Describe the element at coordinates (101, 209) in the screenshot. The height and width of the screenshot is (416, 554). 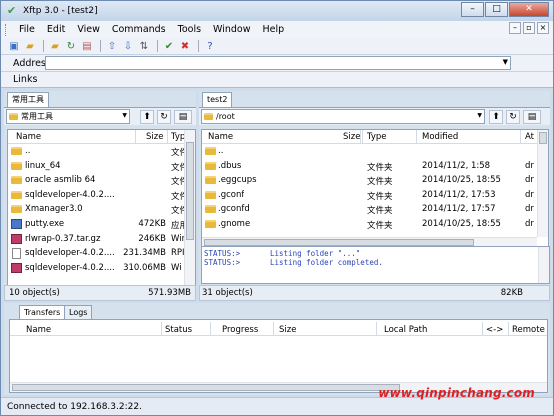
I see `list-item: Xmanager3.0 文件` at that location.